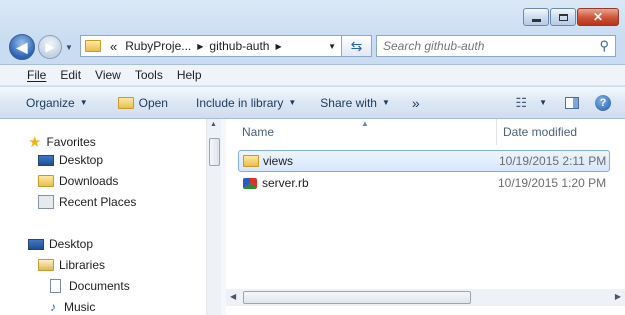 This screenshot has width=625, height=315. I want to click on include-in-library-label: Include in library, so click(239, 102).